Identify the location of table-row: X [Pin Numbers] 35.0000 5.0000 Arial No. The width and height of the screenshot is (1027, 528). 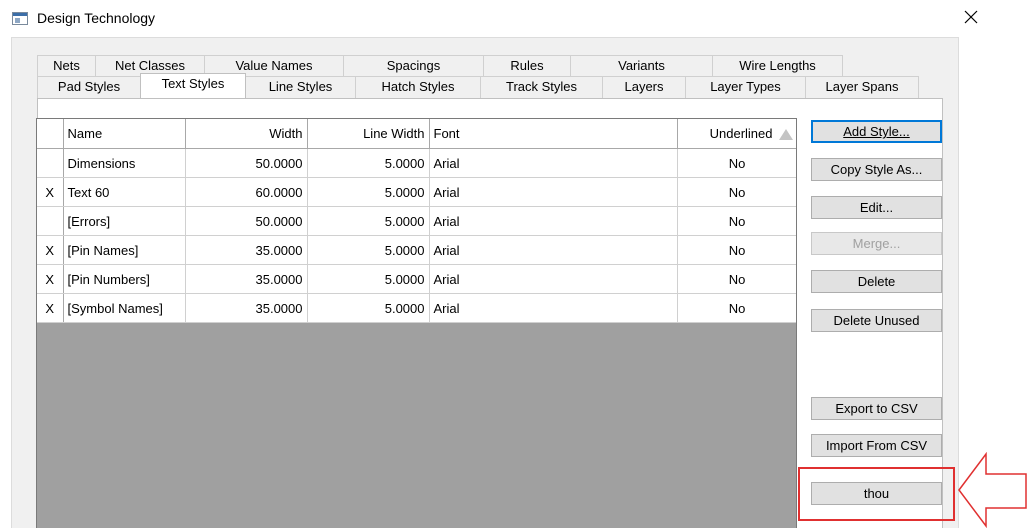
(416, 279).